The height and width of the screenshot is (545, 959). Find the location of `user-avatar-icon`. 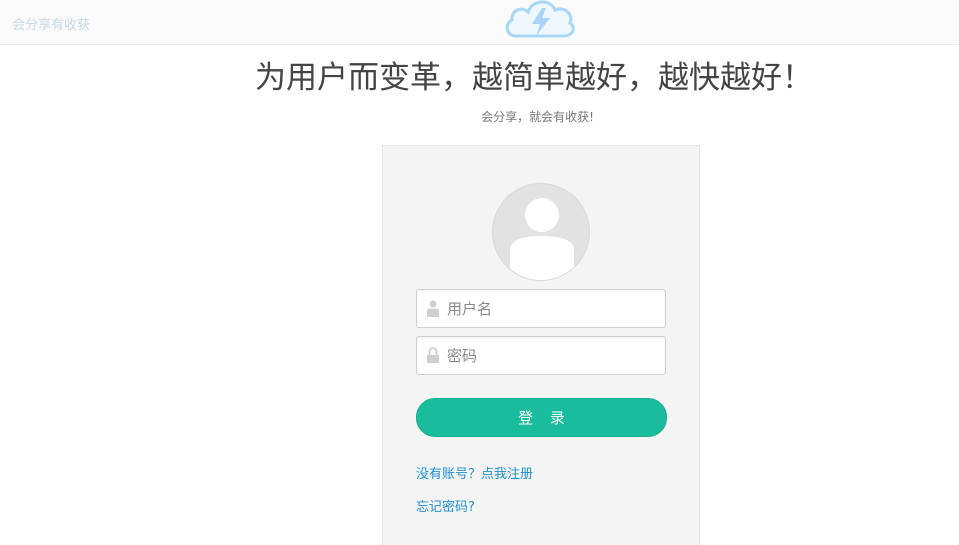

user-avatar-icon is located at coordinates (541, 232).